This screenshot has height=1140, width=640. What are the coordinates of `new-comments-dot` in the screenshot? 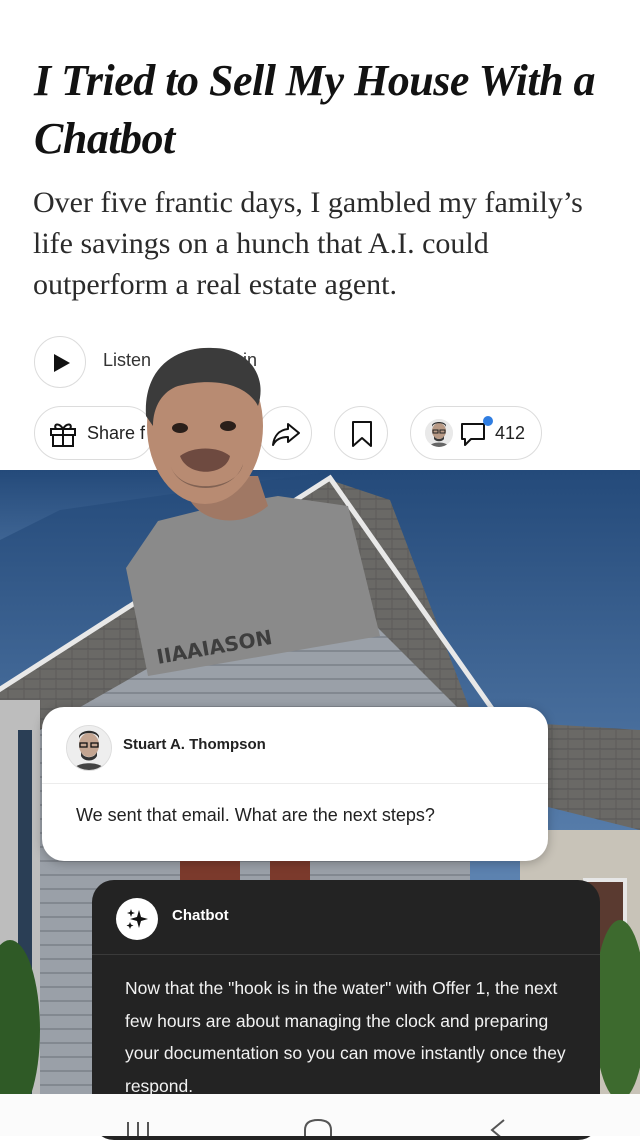 It's located at (488, 421).